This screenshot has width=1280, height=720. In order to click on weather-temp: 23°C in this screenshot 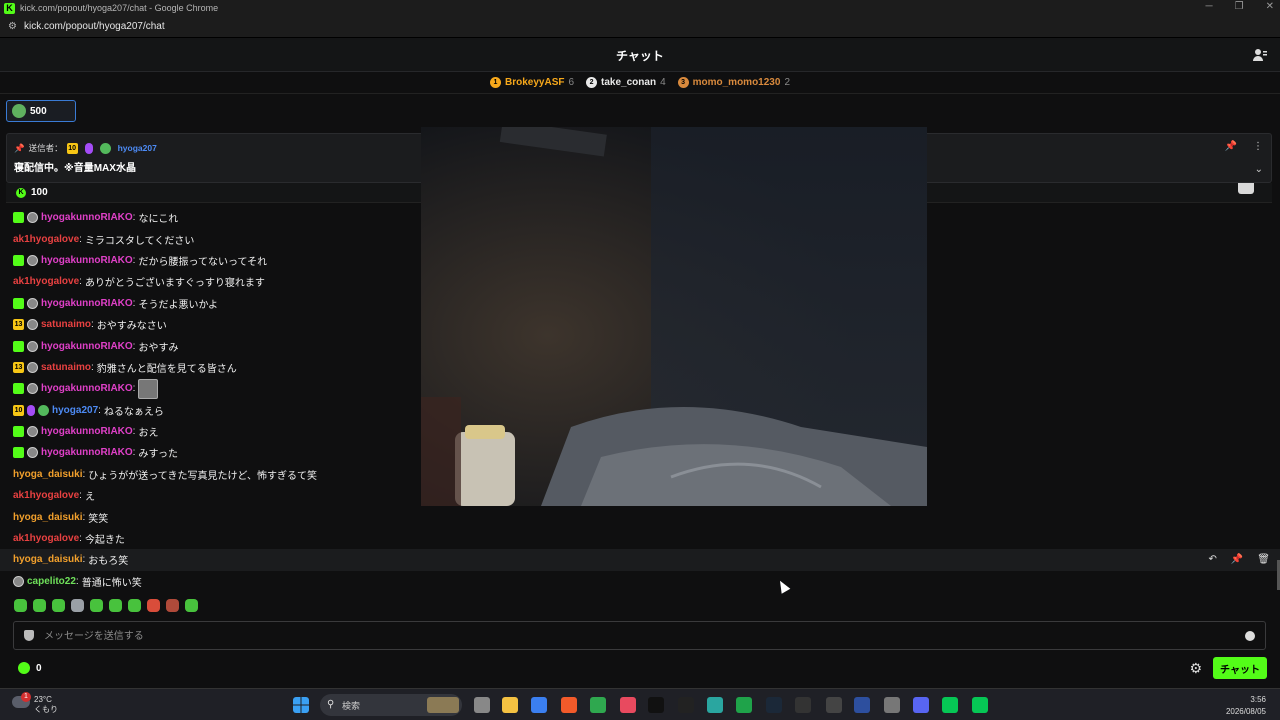, I will do `click(43, 699)`.